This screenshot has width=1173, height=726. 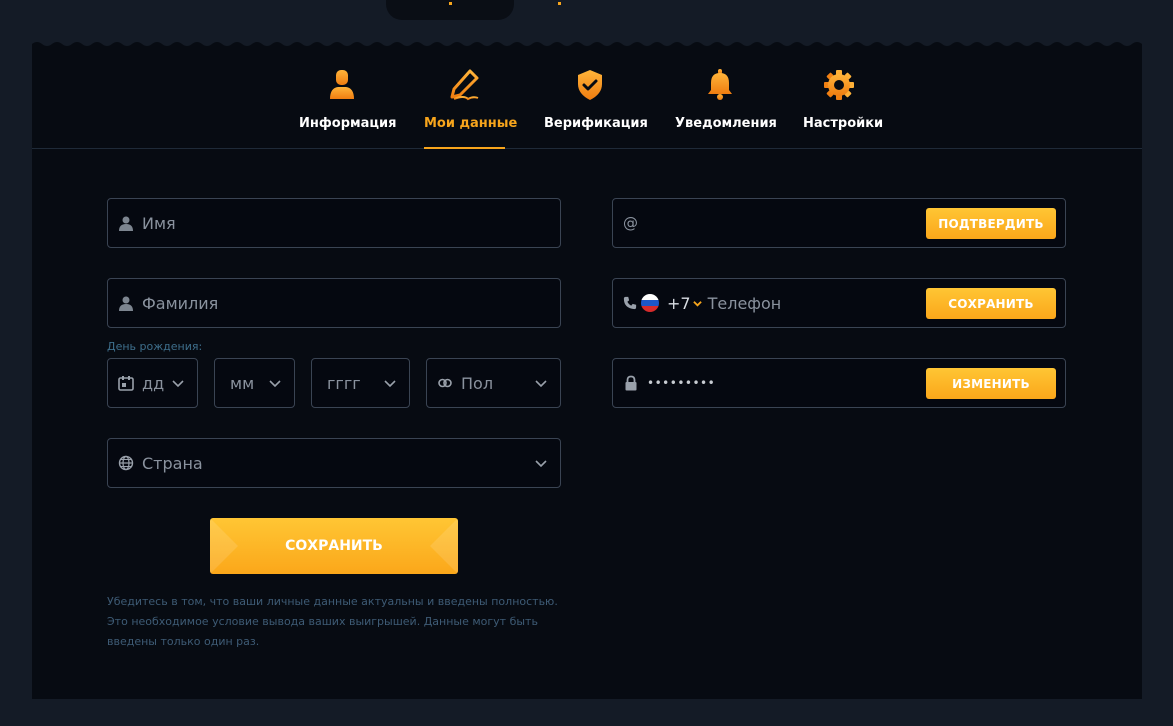 I want to click on save-phone-button: СОХРАНИТЬ, so click(x=991, y=303).